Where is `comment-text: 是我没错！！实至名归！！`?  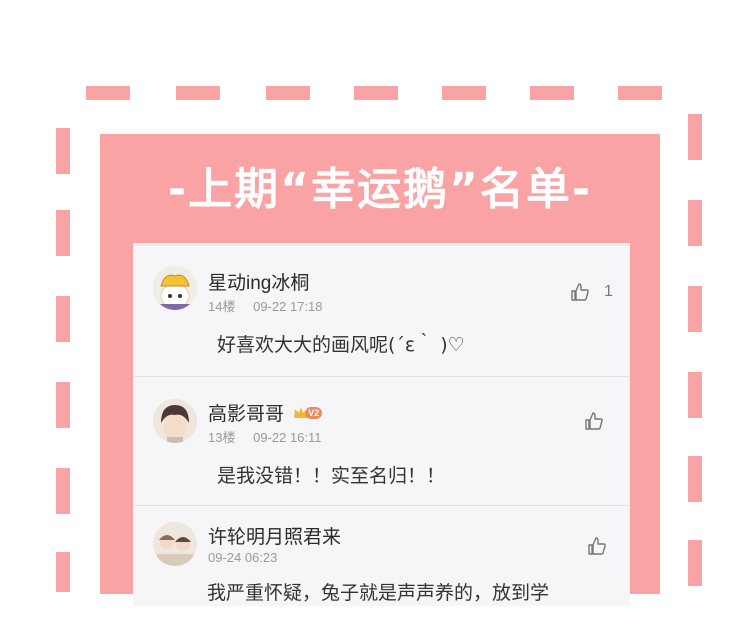 comment-text: 是我没错！！实至名归！！ is located at coordinates (331, 476).